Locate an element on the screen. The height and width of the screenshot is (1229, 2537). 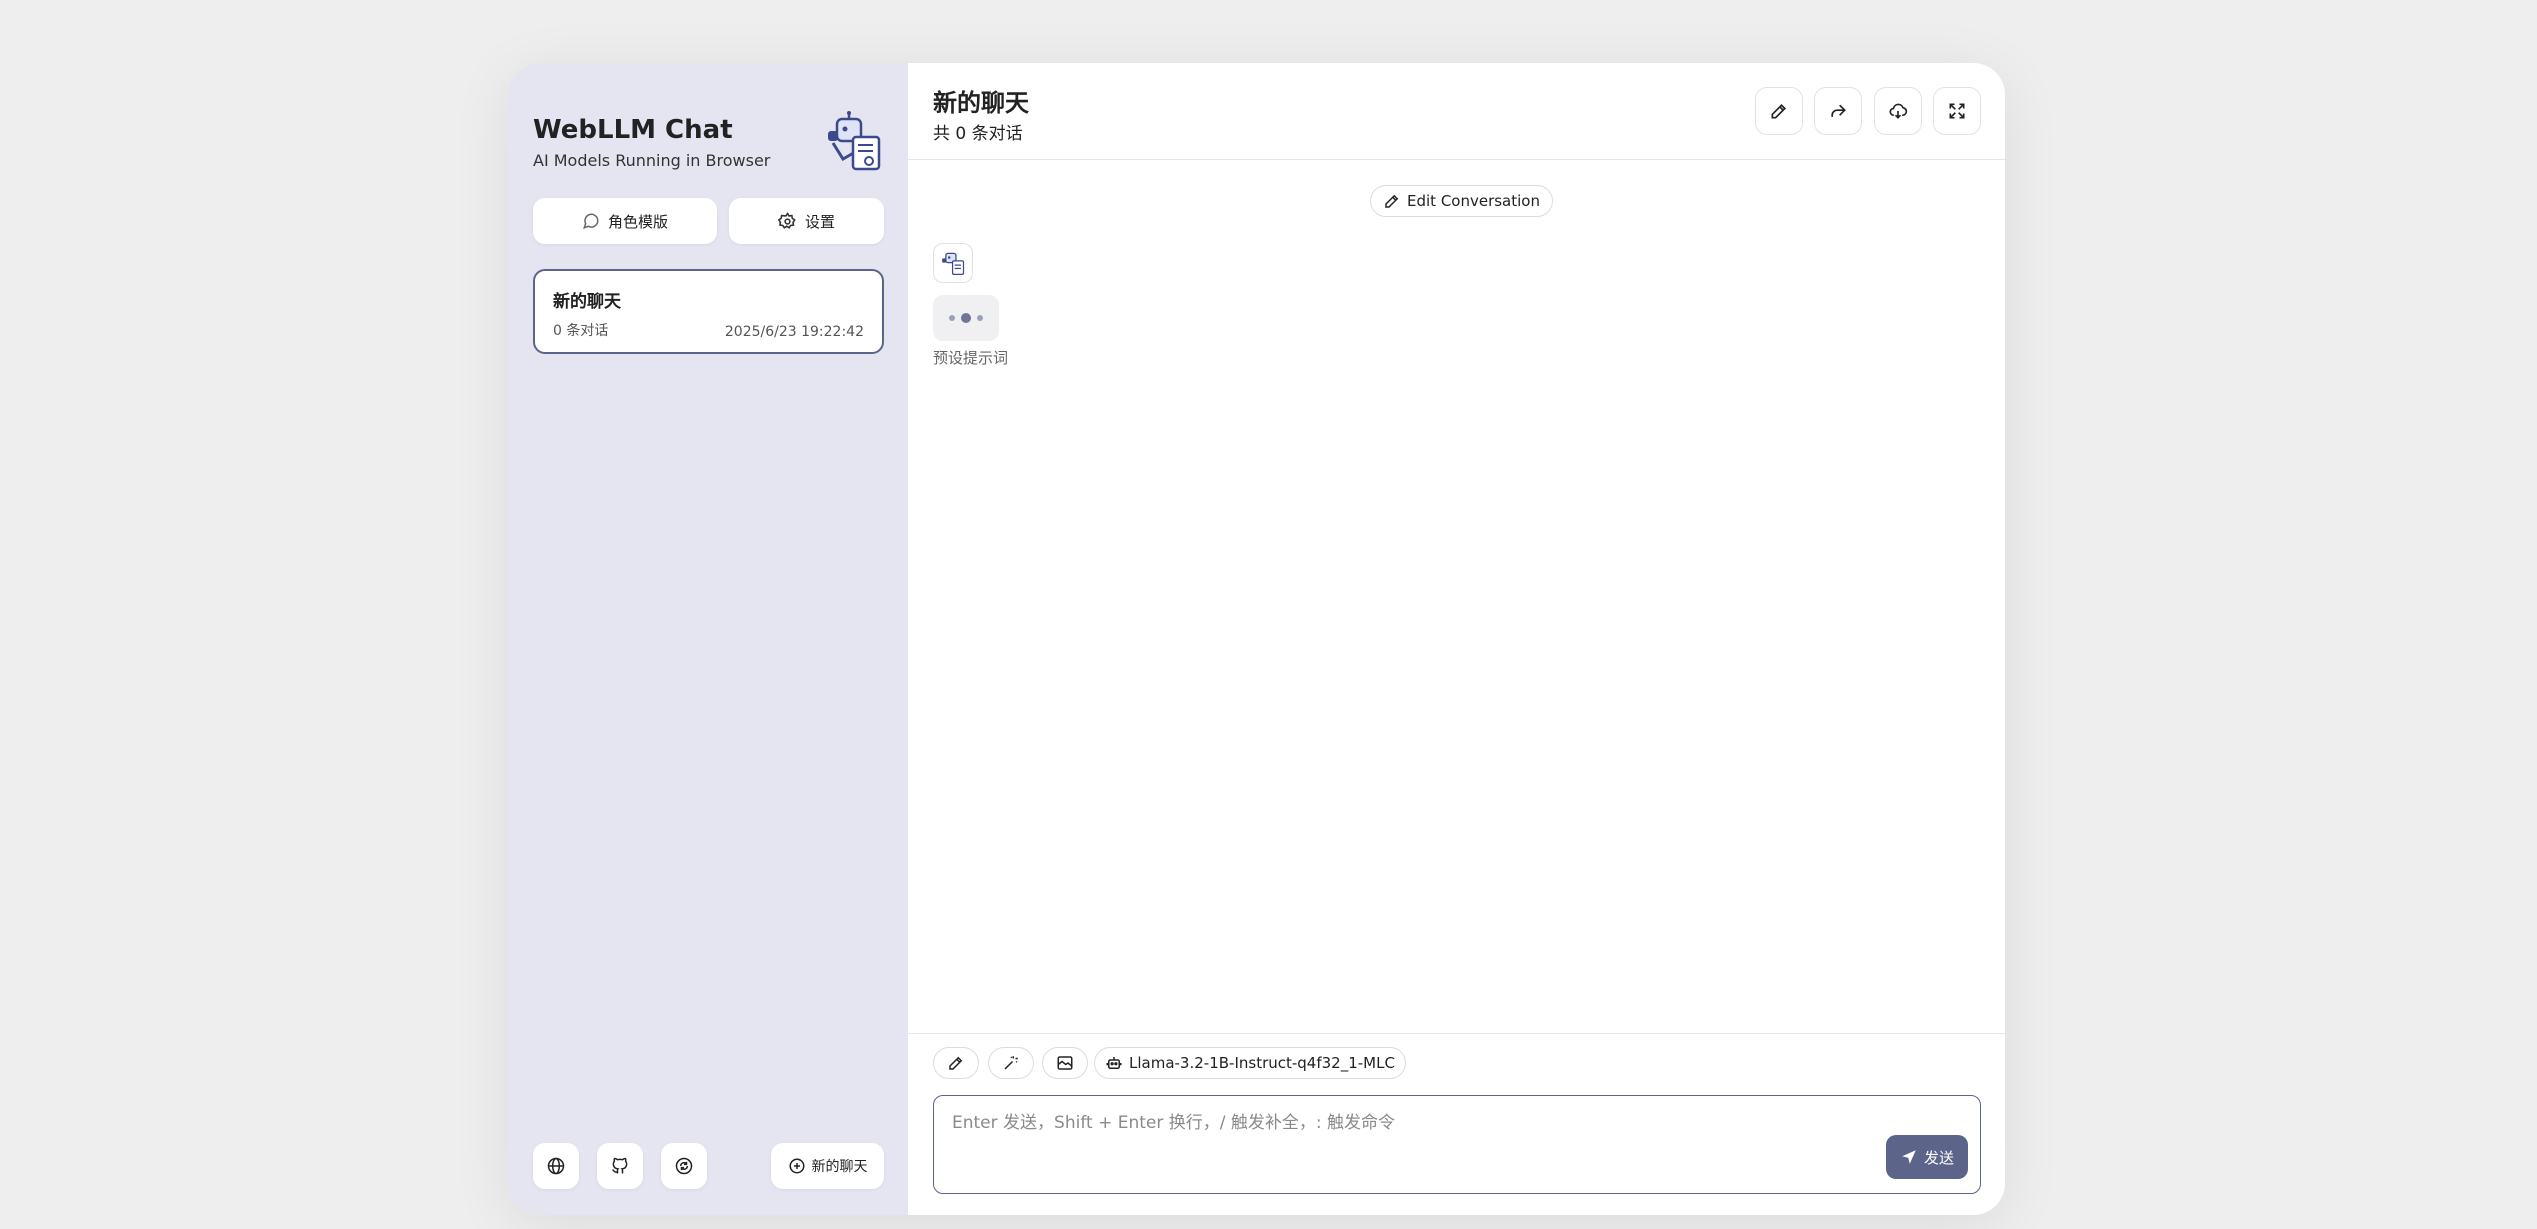
message-input-box: 发送 is located at coordinates (1457, 1144).